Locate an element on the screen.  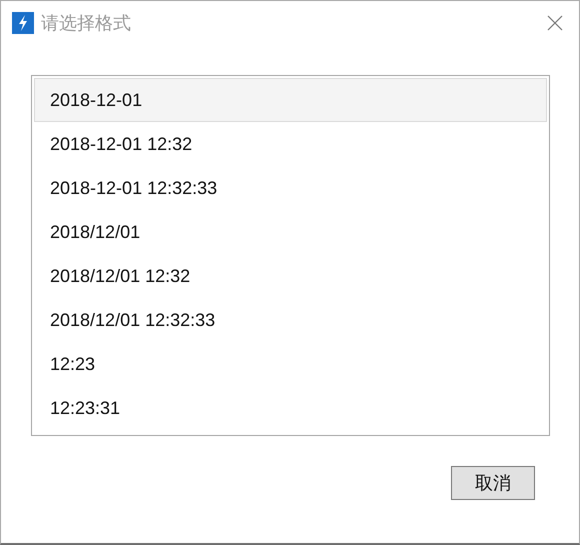
format-item: 12:23 is located at coordinates (290, 364).